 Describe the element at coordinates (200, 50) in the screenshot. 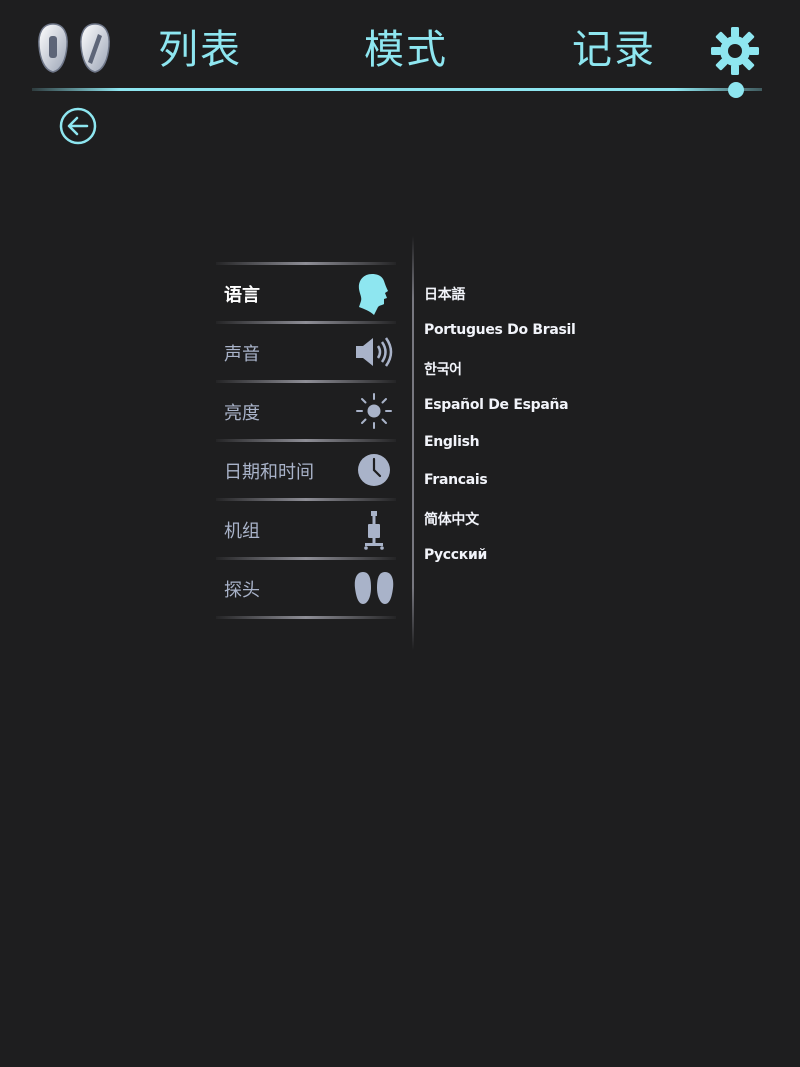

I see `tab-list: 列表` at that location.